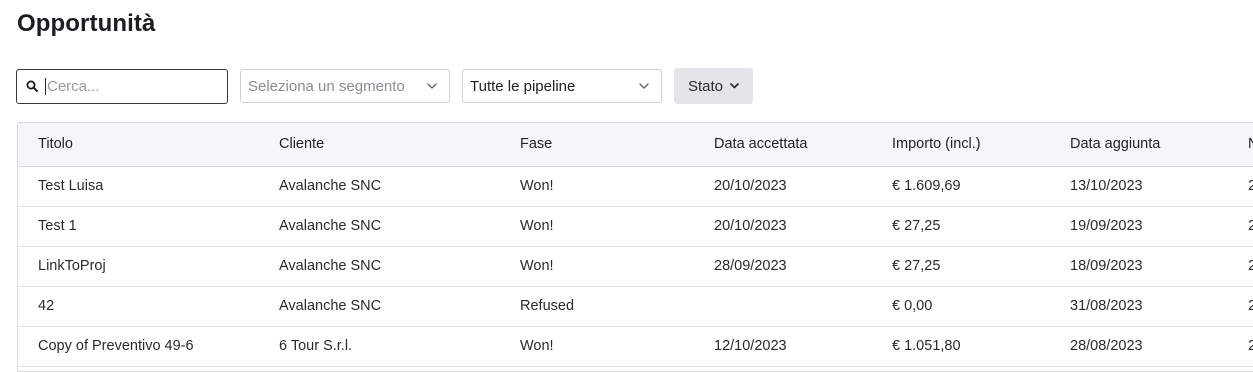 The height and width of the screenshot is (372, 1253). I want to click on cell-importo: € 1.051,80, so click(961, 346).